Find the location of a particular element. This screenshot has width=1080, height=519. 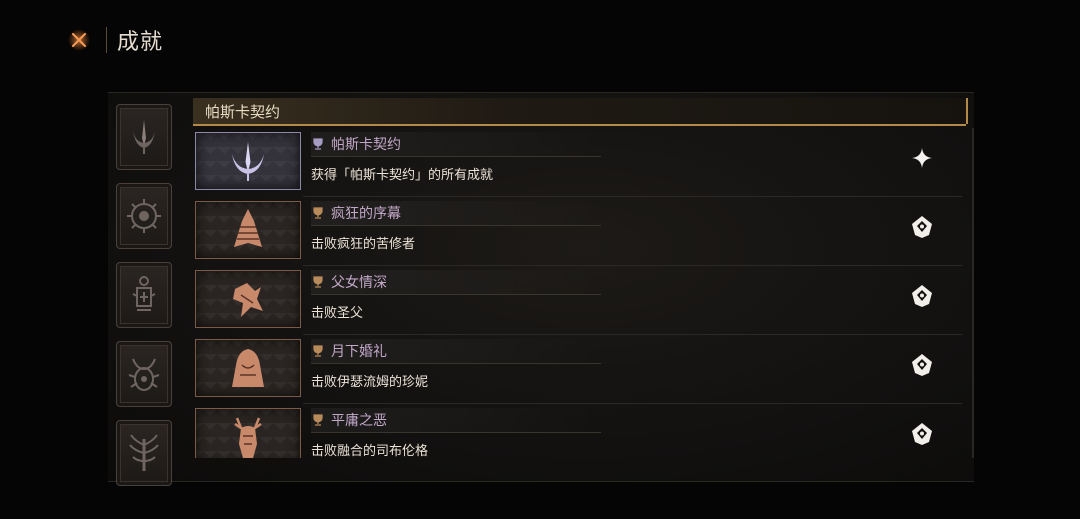

sparkle-icon is located at coordinates (922, 158).